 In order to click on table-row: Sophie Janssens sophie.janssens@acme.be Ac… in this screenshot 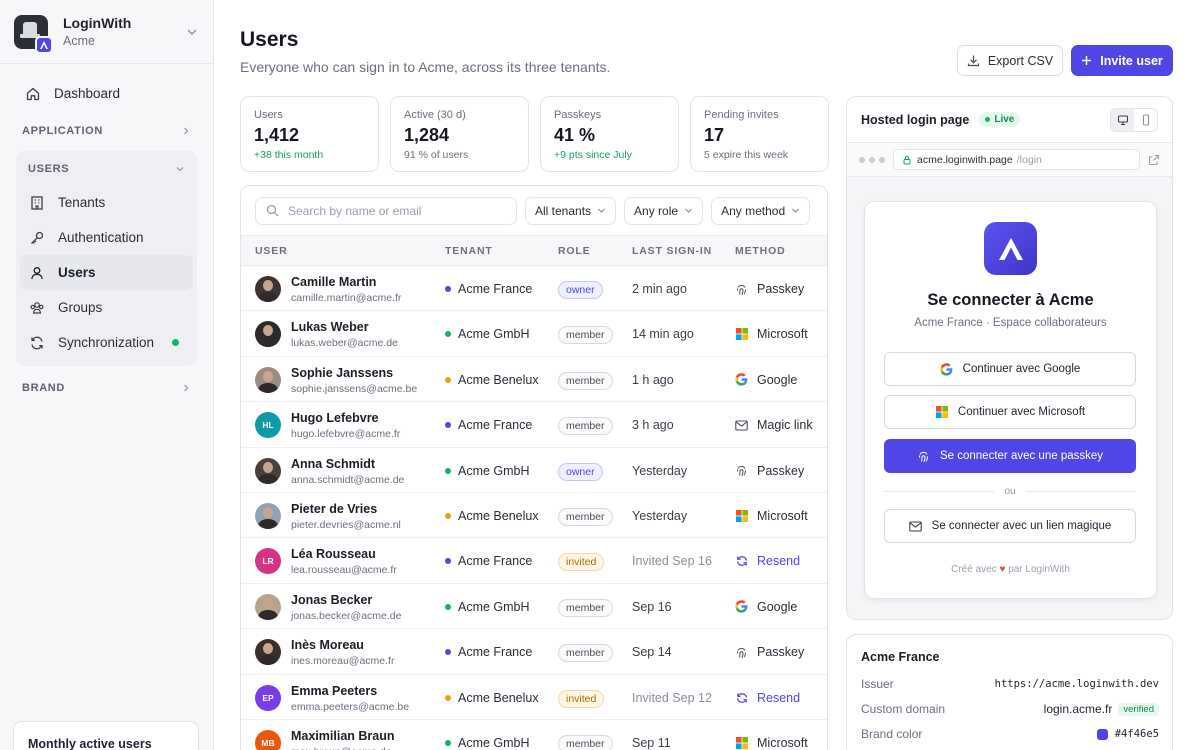, I will do `click(534, 380)`.